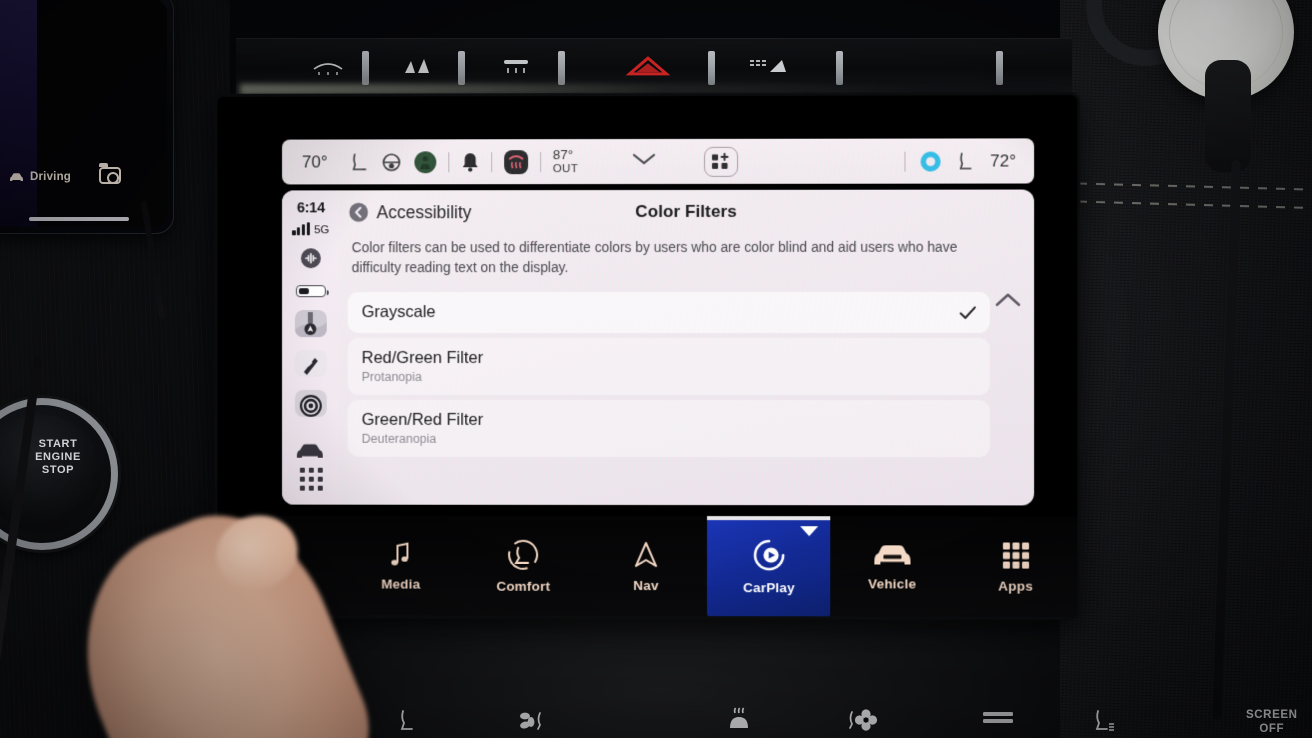 The image size is (1312, 738). What do you see at coordinates (1003, 161) in the screenshot?
I see `passenger-temp-right: 72°` at bounding box center [1003, 161].